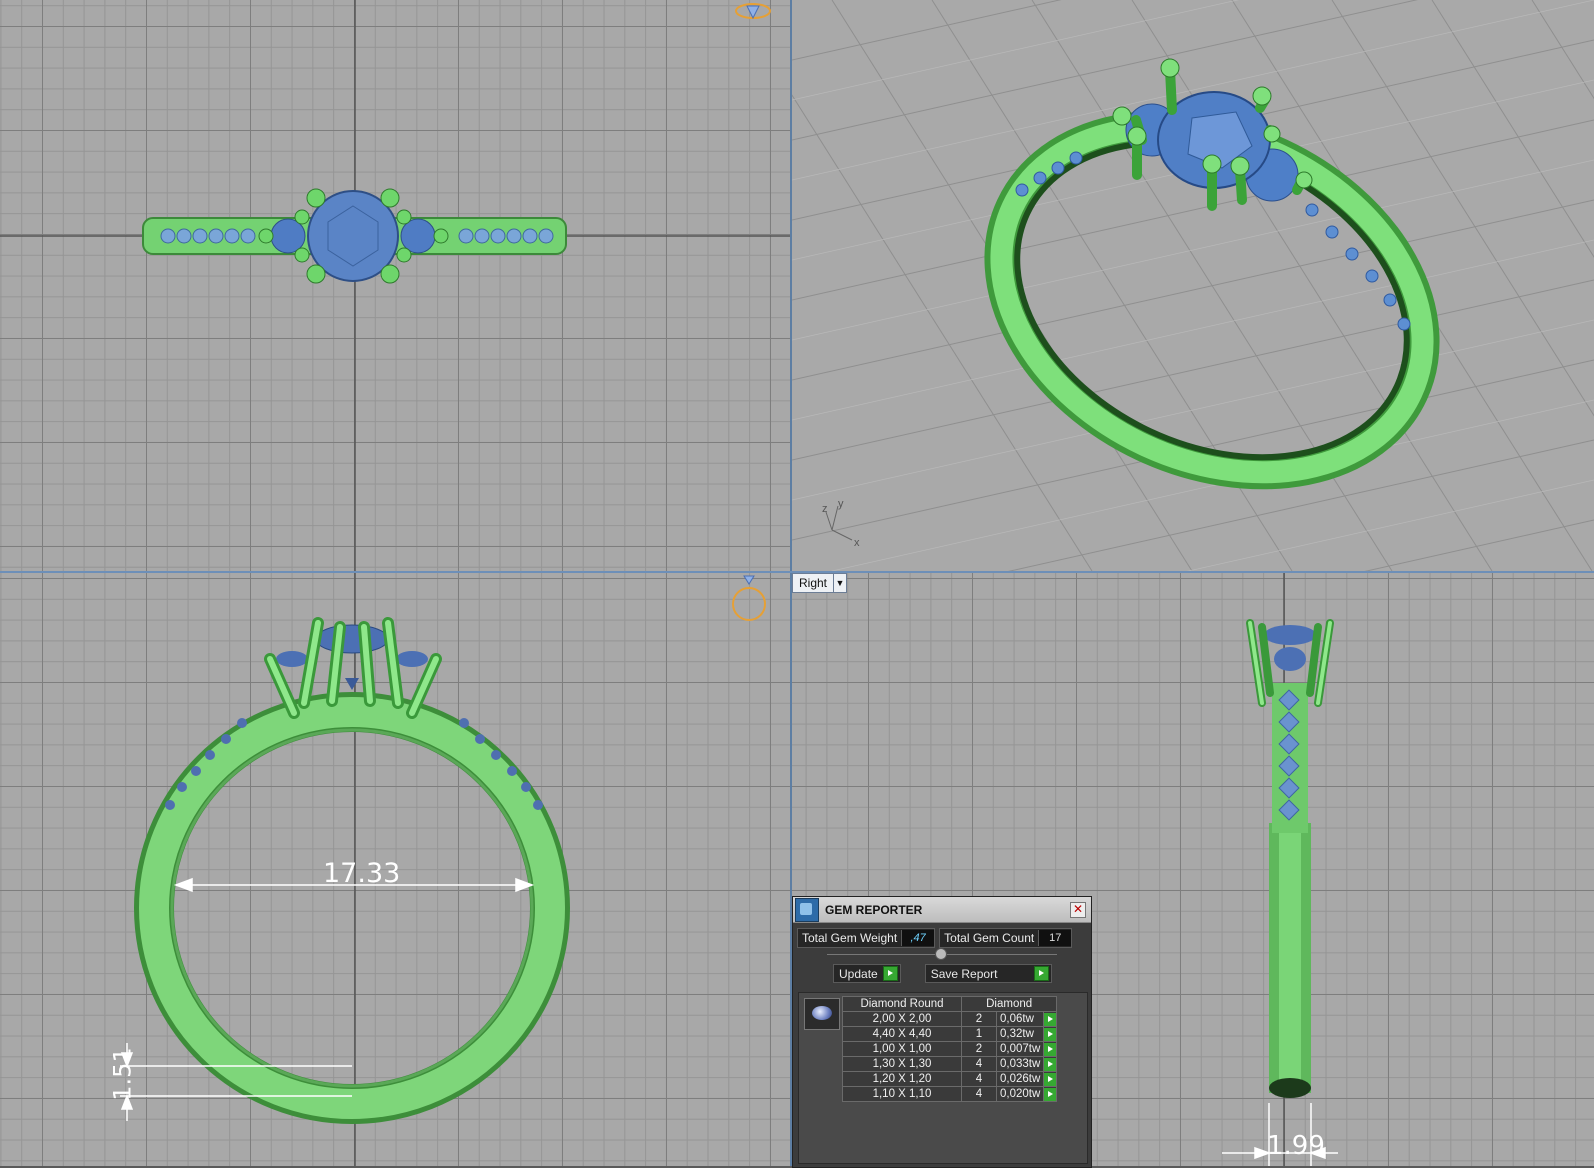  Describe the element at coordinates (1020, 1049) in the screenshot. I see `gem-weight: 0,007tw` at that location.